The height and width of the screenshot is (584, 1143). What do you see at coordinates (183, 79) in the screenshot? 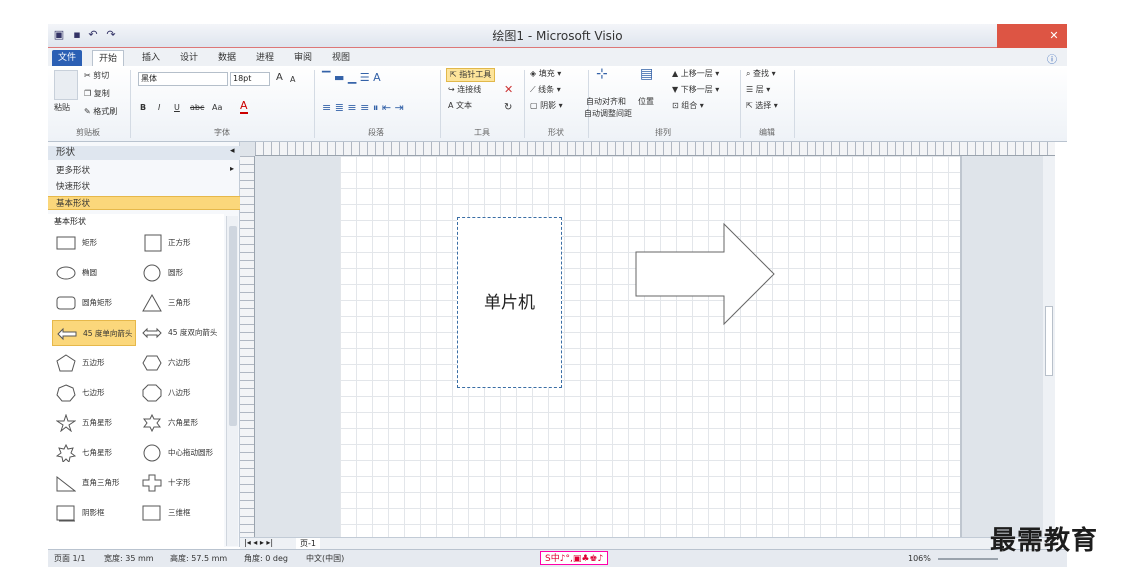
I see `font-name-combo: 黑体` at bounding box center [183, 79].